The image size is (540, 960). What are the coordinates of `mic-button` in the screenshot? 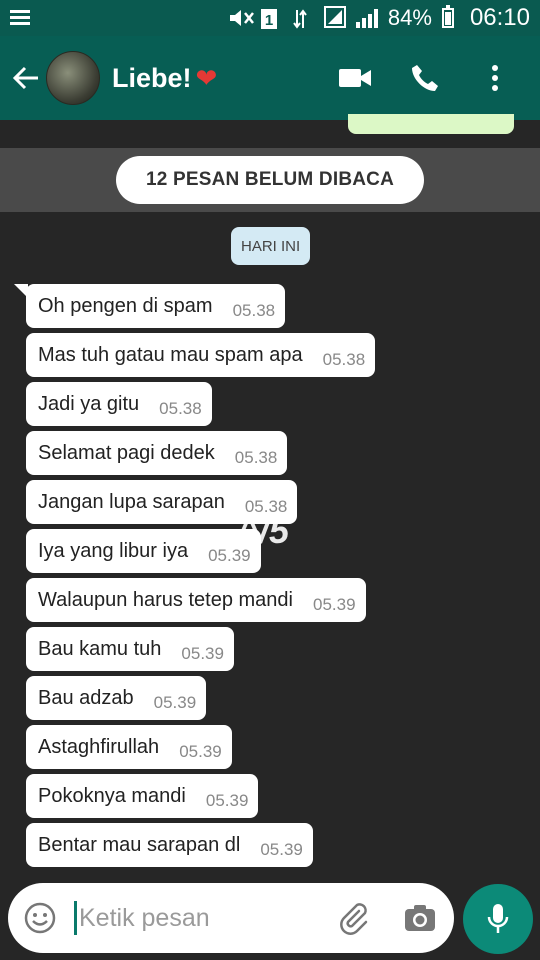 It's located at (498, 919).